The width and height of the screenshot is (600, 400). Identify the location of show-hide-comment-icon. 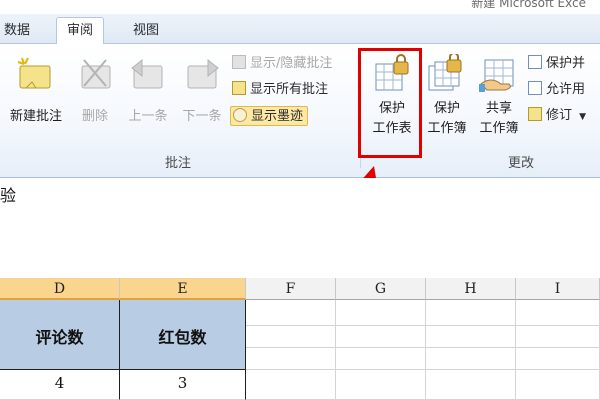
(239, 62).